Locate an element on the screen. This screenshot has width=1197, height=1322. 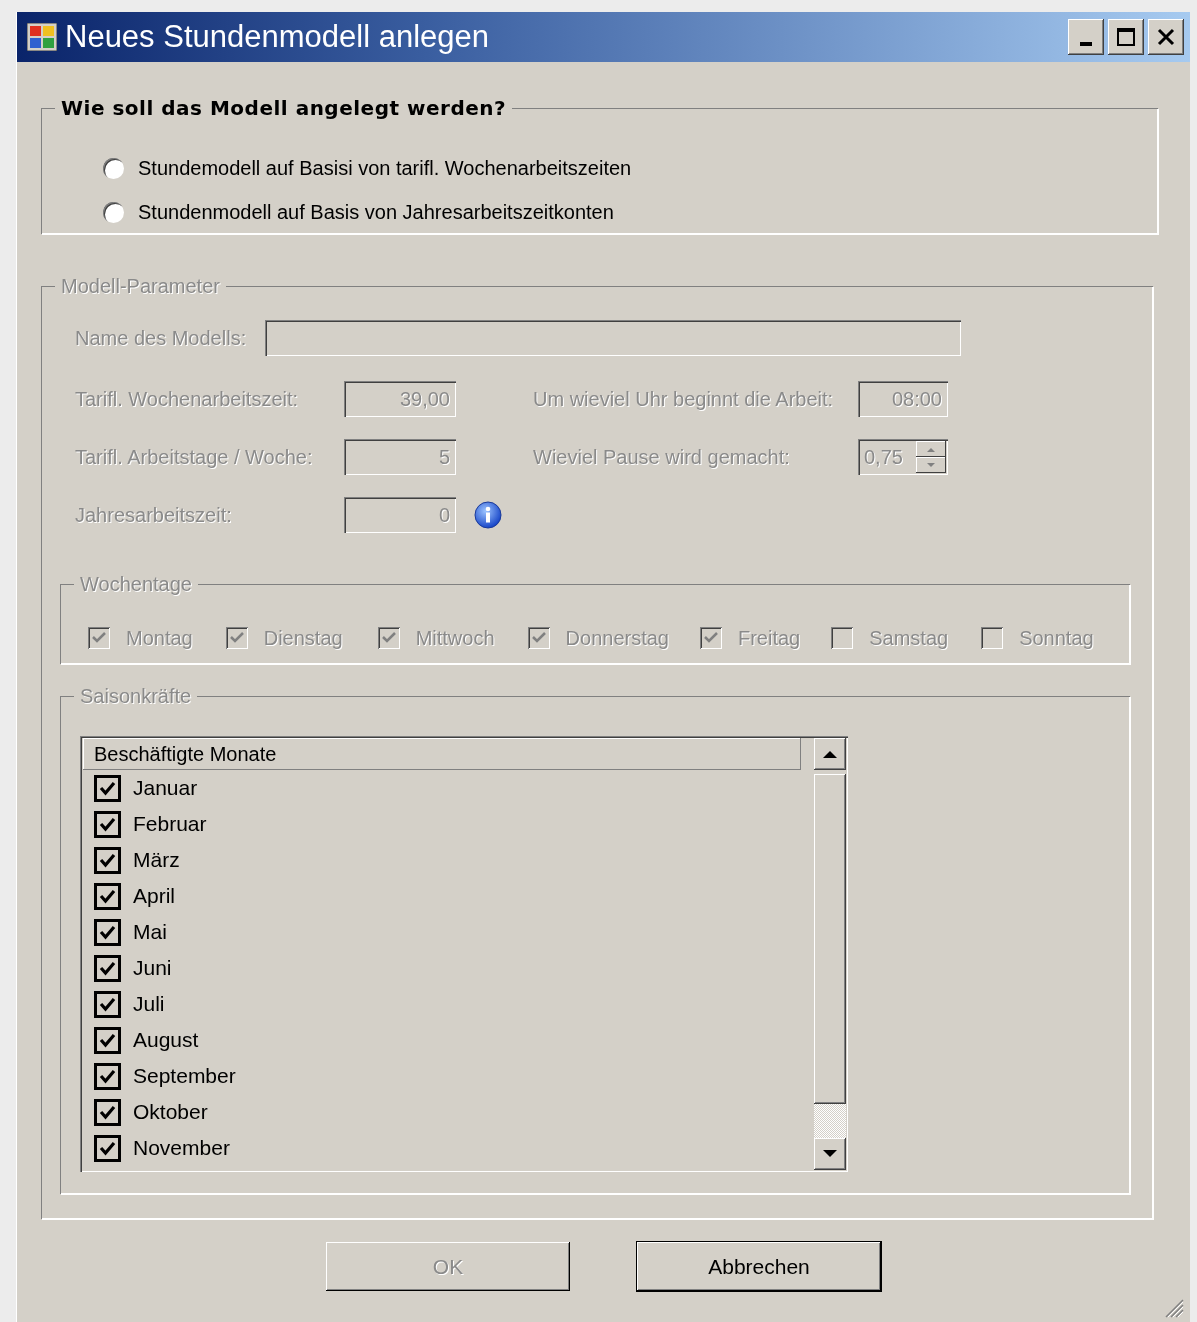
window-title: Neues Stundenmodell anlegen is located at coordinates (277, 36).